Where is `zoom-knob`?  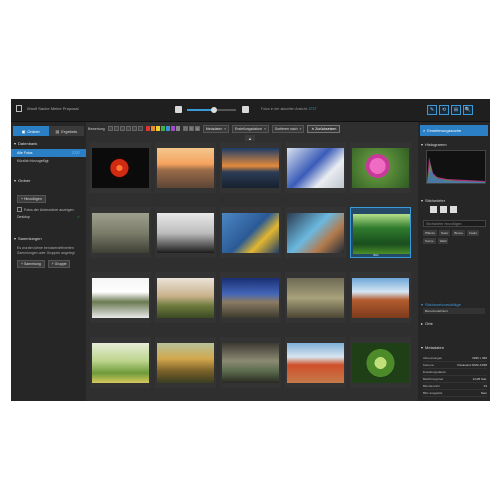
zoom-knob is located at coordinates (213, 110).